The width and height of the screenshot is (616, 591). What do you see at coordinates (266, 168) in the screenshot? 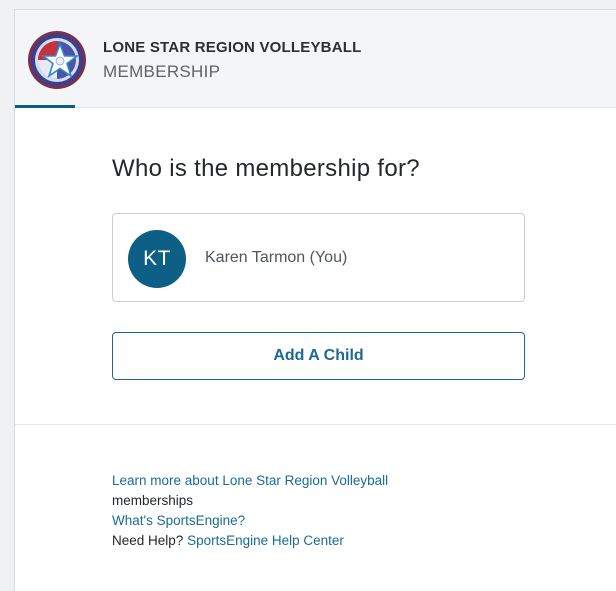
I see `page-title: Who is the membership for?` at bounding box center [266, 168].